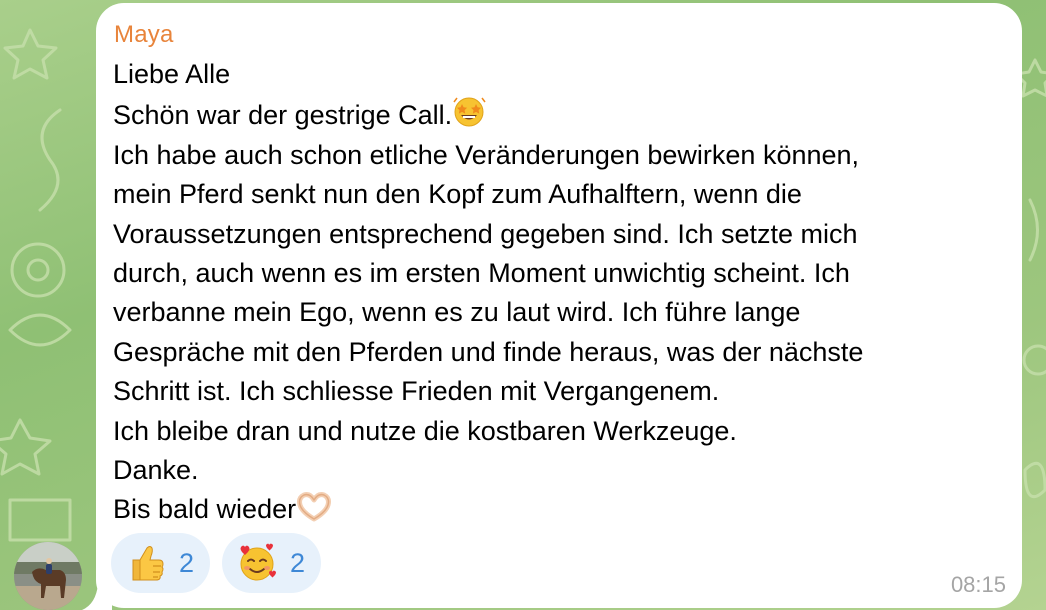  What do you see at coordinates (144, 35) in the screenshot?
I see `sender-name: Maya` at bounding box center [144, 35].